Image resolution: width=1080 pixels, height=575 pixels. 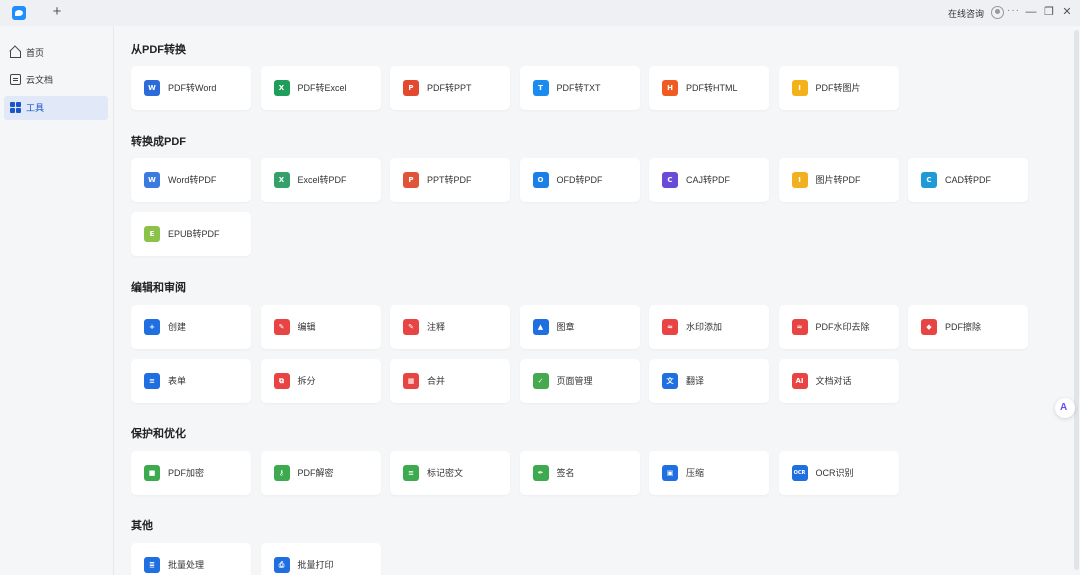 I want to click on scrollbar, so click(x=1076, y=300).